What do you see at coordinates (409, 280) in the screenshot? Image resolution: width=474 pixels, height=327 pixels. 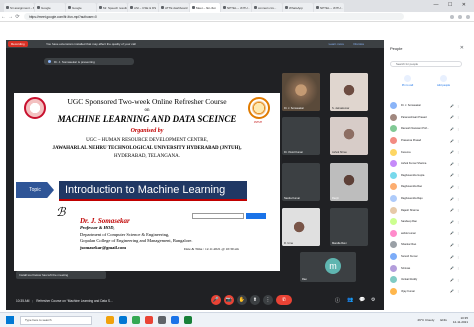 I see `participant-name: Venkat Reddy` at bounding box center [409, 280].